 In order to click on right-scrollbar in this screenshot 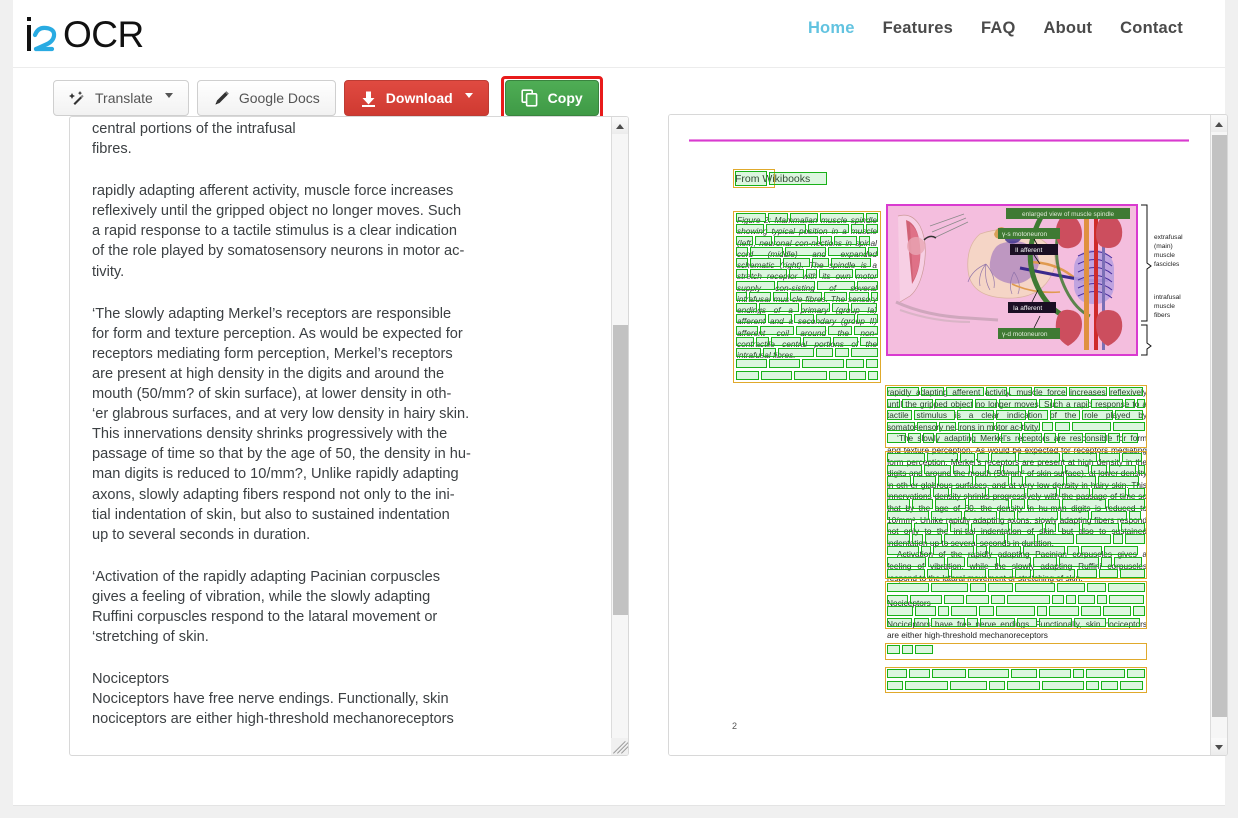, I will do `click(1218, 435)`.